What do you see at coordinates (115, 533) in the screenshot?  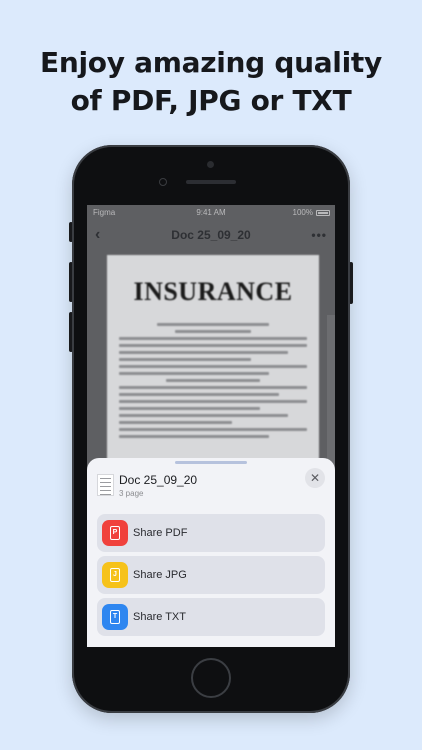 I see `pdf-file-icon: P` at bounding box center [115, 533].